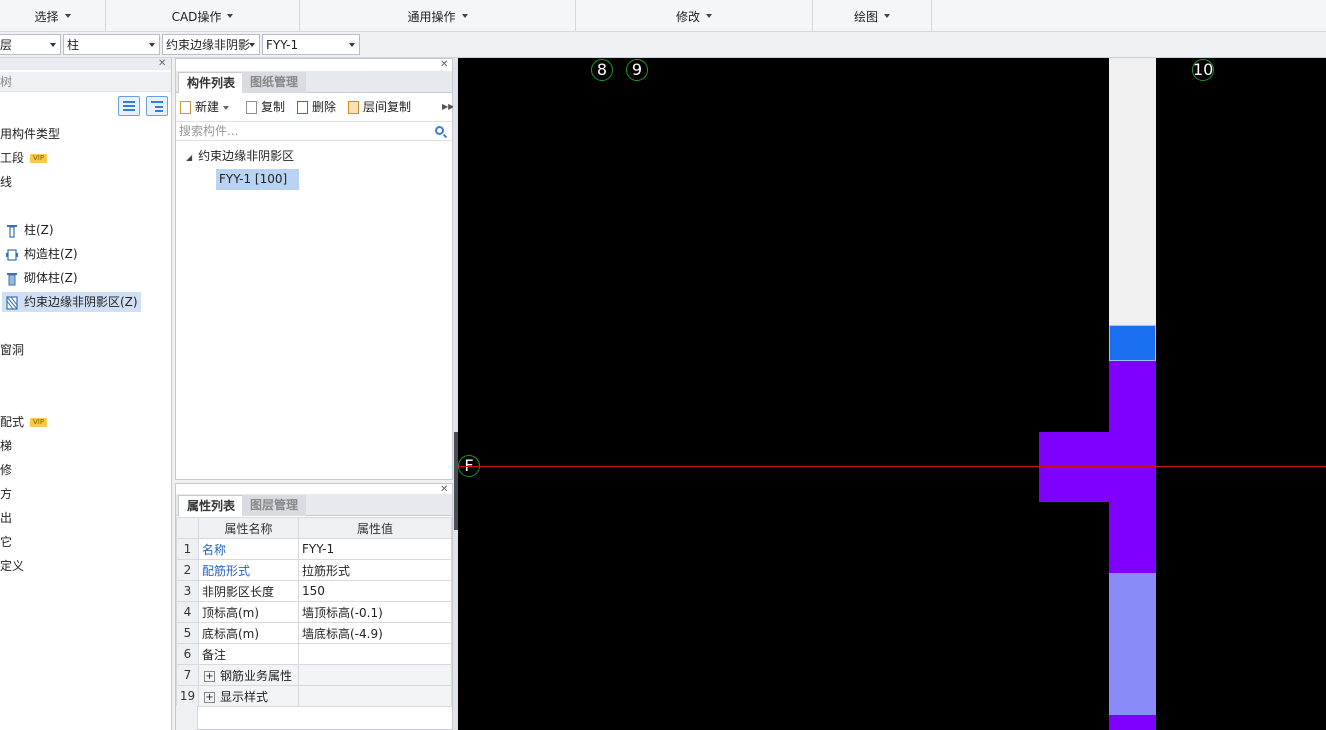  What do you see at coordinates (53, 16) in the screenshot?
I see `ribbon-group-select: 选择` at bounding box center [53, 16].